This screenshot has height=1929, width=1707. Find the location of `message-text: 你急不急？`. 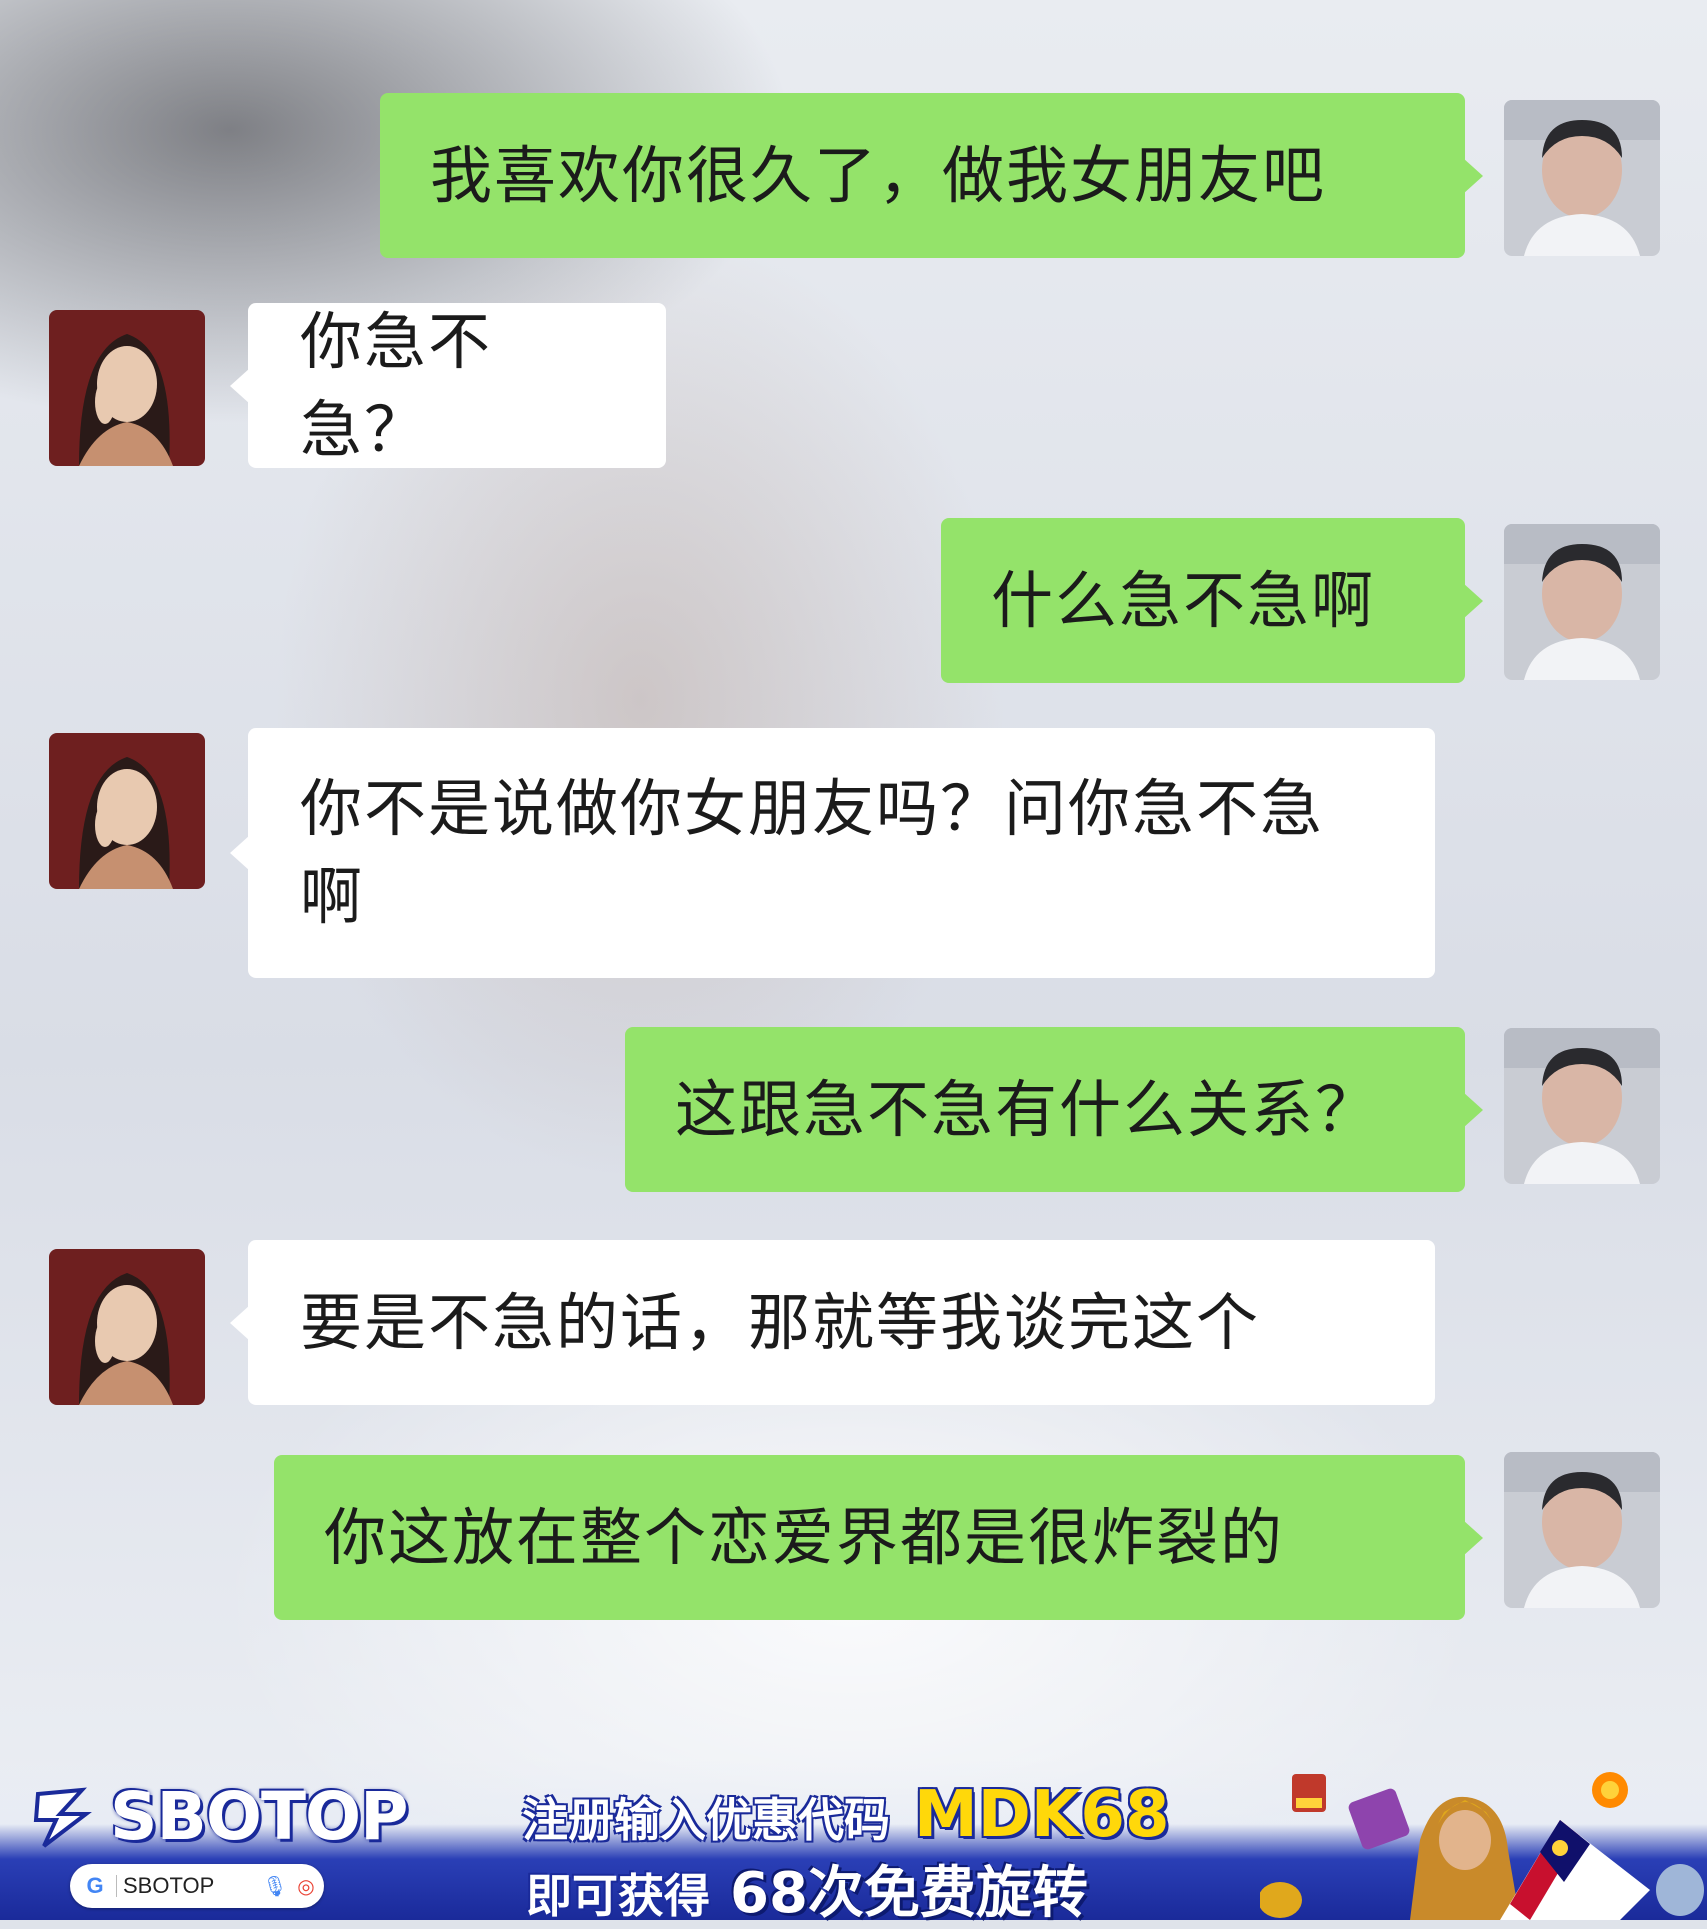

message-text: 你急不急？ is located at coordinates (396, 385).